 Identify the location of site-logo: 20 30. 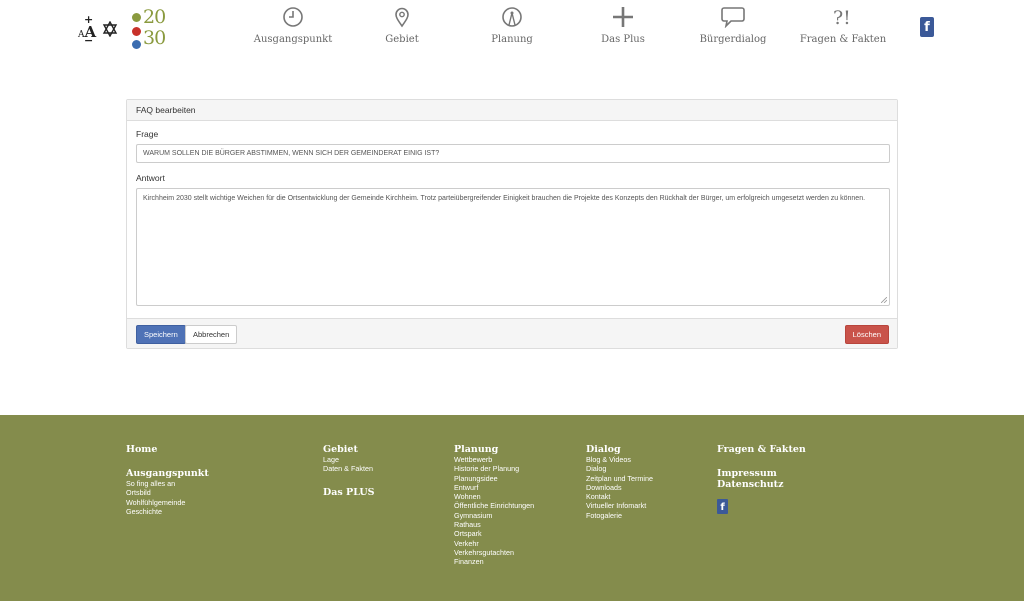
(152, 28).